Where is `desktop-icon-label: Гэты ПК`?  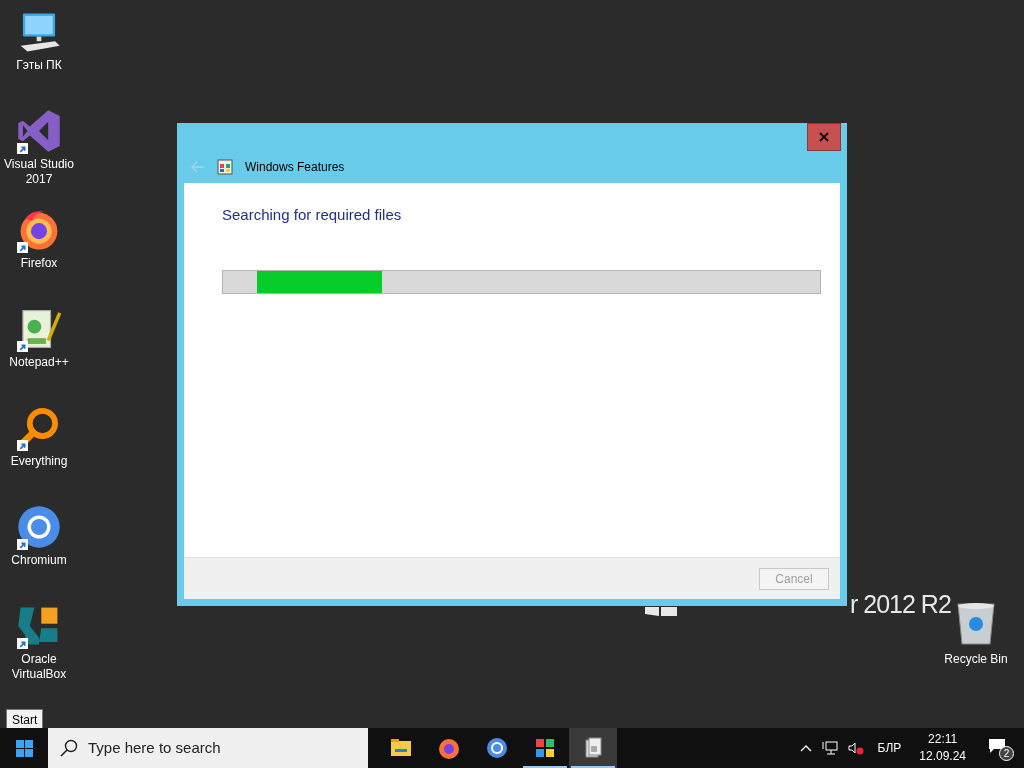
desktop-icon-label: Гэты ПК is located at coordinates (39, 65).